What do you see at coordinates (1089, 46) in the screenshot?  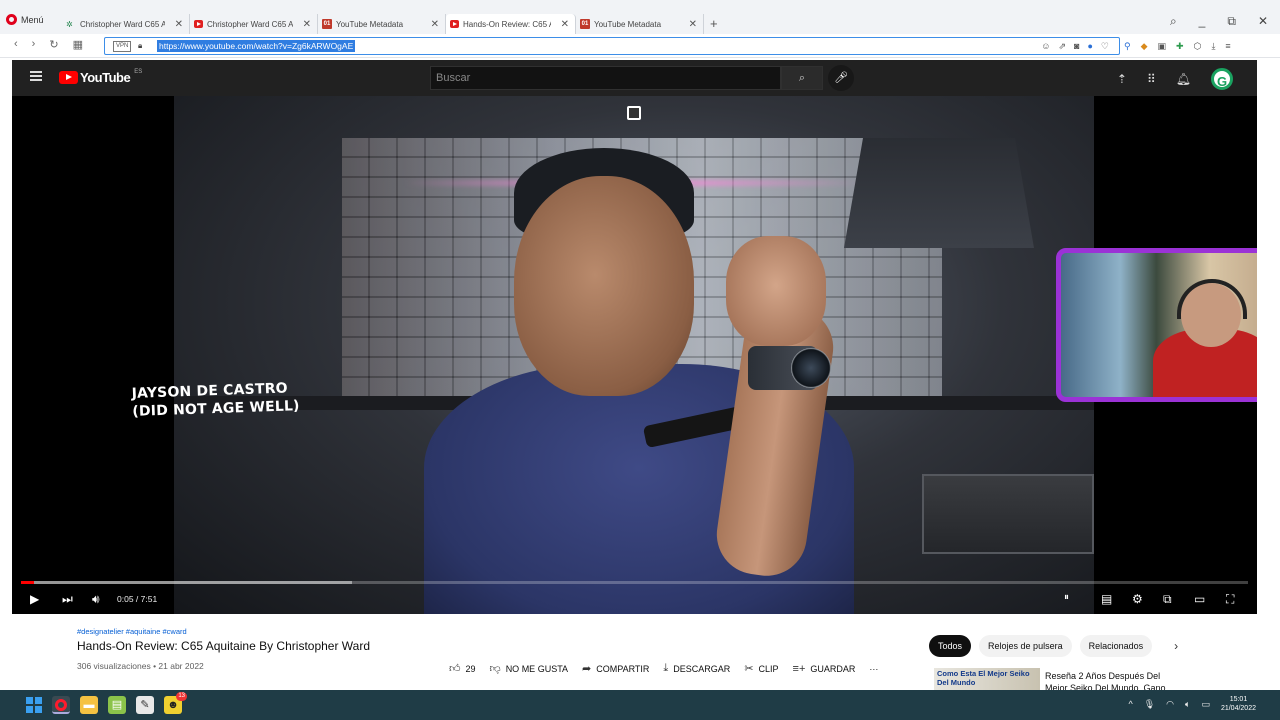 I see `shield-icon: ●` at bounding box center [1089, 46].